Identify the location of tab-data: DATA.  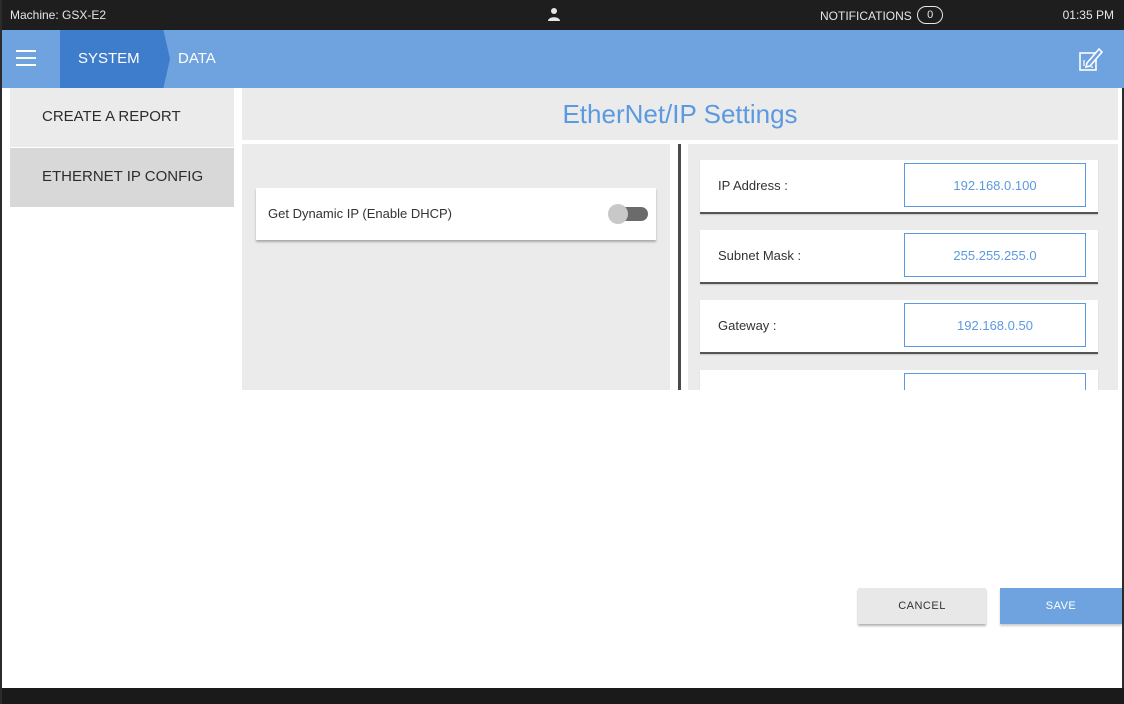
(197, 59).